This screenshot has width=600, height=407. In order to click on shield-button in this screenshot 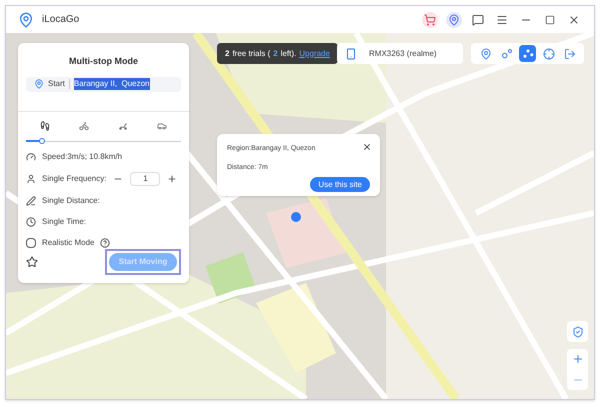, I will do `click(577, 331)`.